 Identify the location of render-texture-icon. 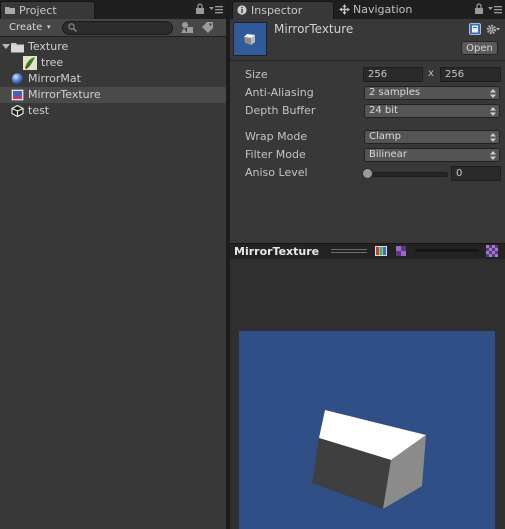
(17, 95).